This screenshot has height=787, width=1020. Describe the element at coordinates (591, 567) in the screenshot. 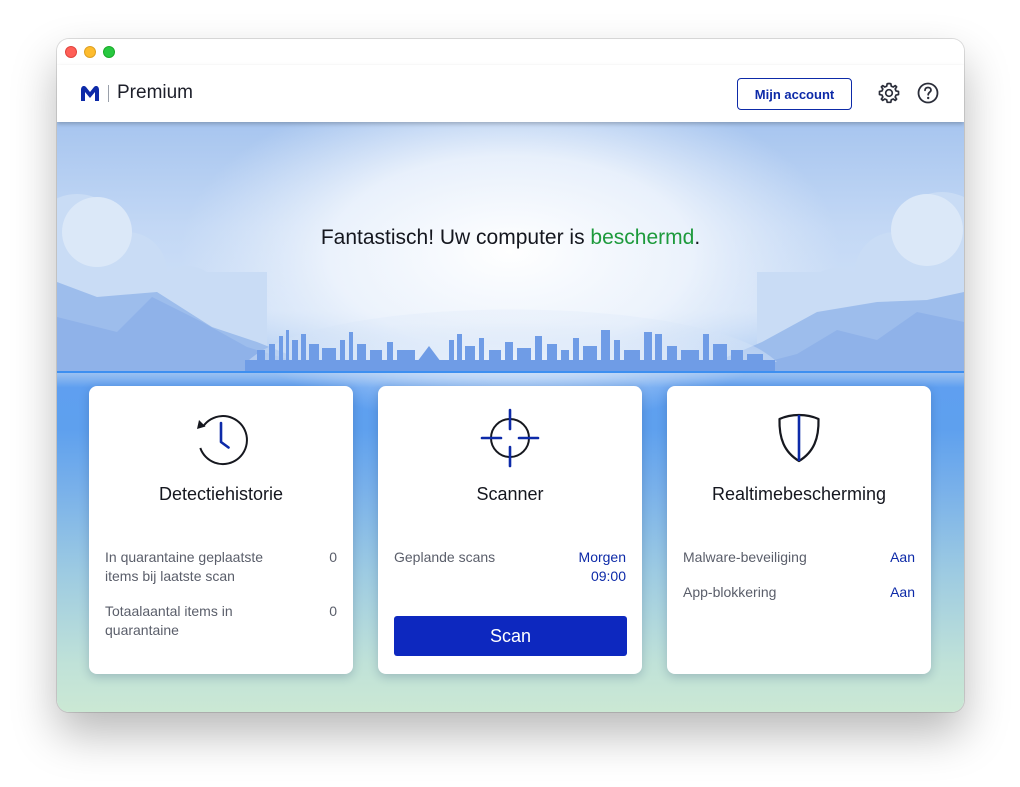

I see `scheduled-scans-value: Morgen 09:00` at that location.